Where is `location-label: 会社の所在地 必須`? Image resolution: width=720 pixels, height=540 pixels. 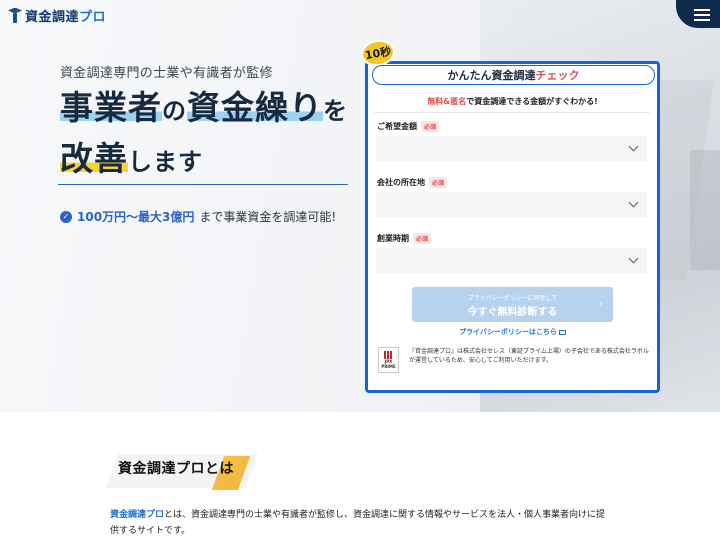 location-label: 会社の所在地 必須 is located at coordinates (412, 182).